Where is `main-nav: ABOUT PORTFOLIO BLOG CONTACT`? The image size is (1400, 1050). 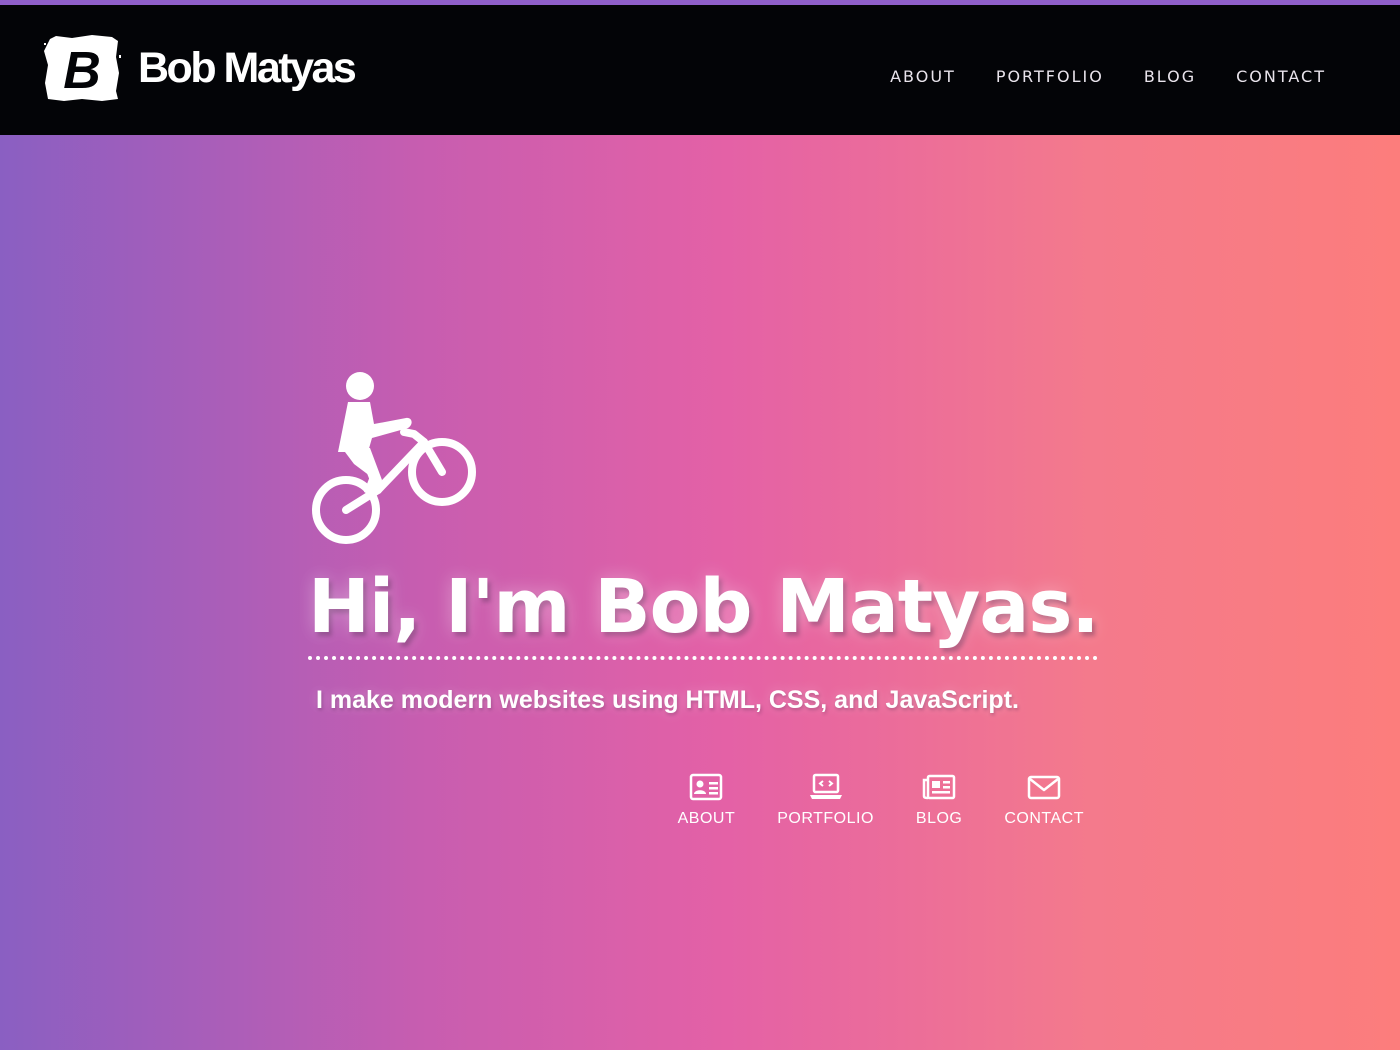
main-nav: ABOUT PORTFOLIO BLOG CONTACT is located at coordinates (1088, 77).